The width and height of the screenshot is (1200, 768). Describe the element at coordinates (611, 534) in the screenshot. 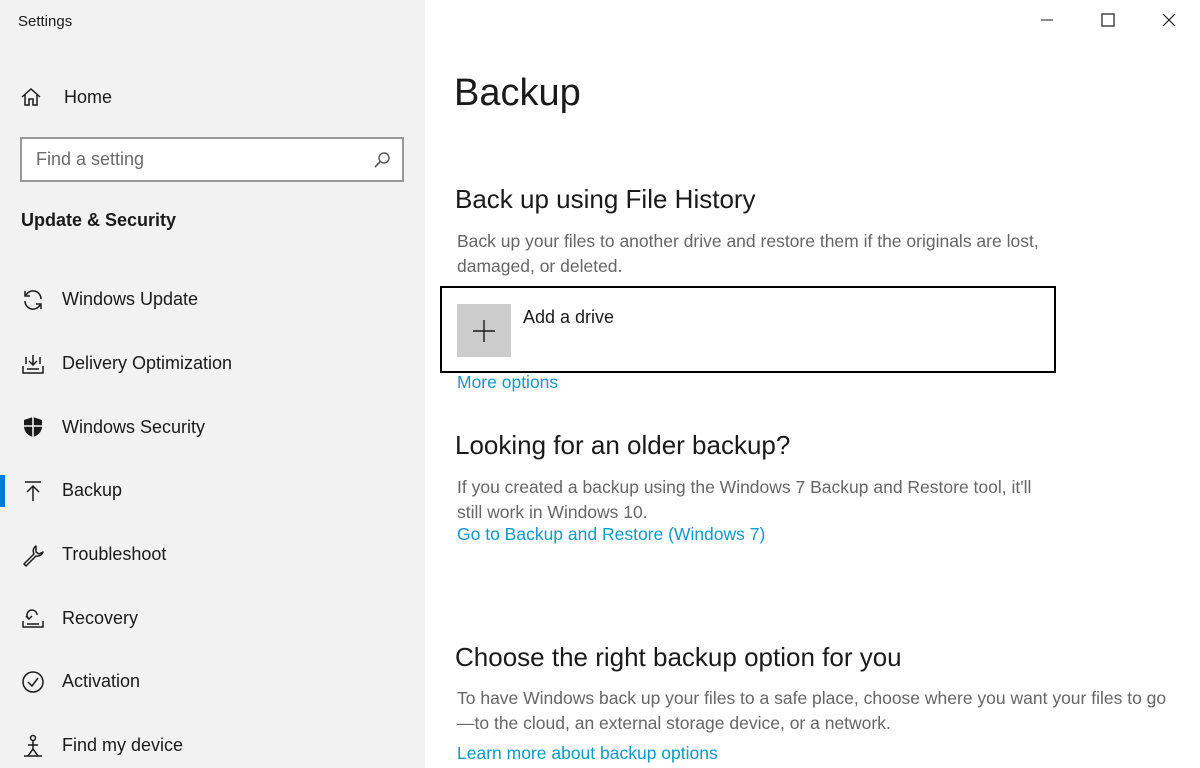

I see `backup-restore-windows7-link: Go to Backup and Restore (Windows 7)` at that location.